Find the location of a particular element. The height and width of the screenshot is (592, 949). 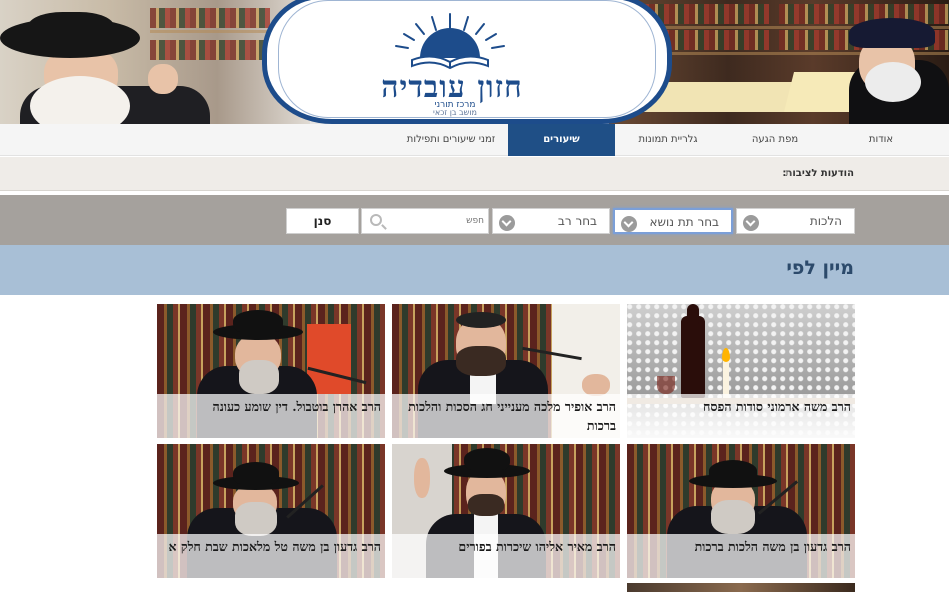

search-input is located at coordinates (436, 221).